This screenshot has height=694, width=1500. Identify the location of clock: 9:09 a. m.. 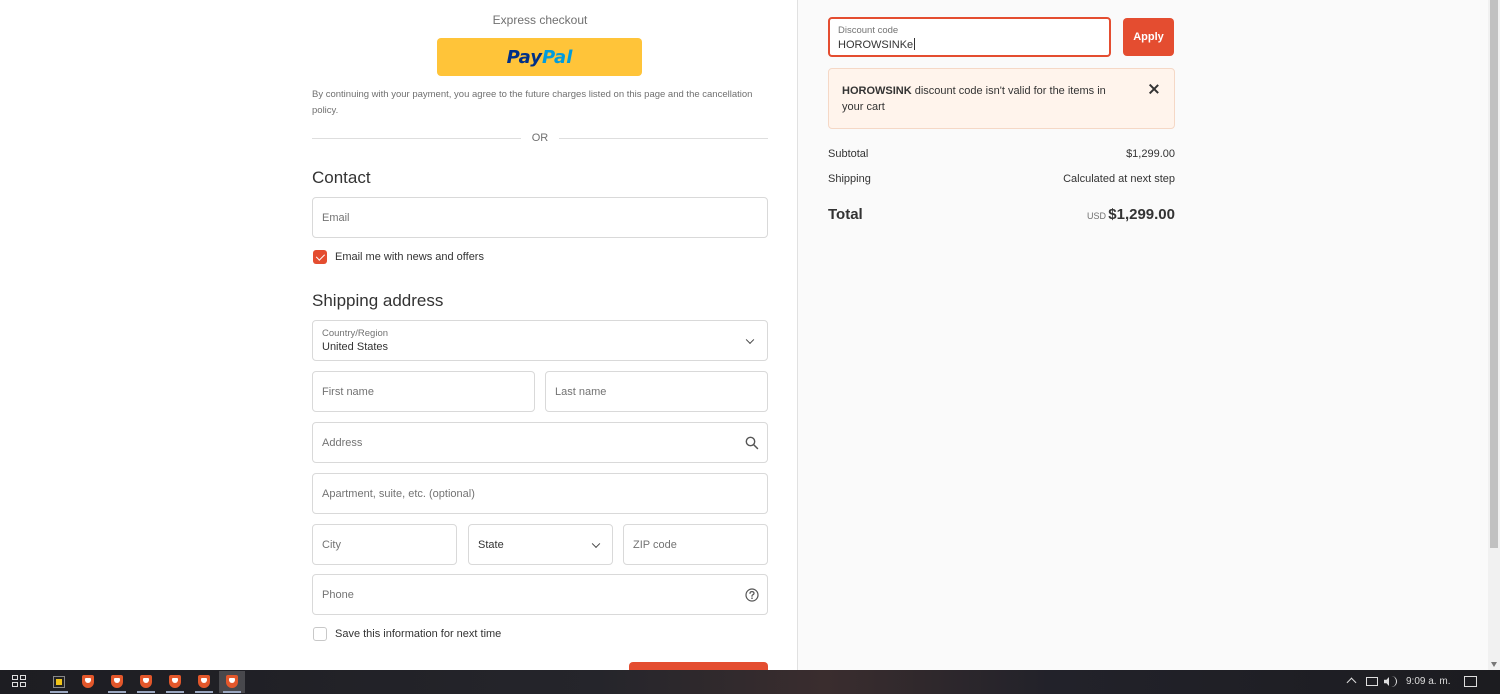
(1428, 682).